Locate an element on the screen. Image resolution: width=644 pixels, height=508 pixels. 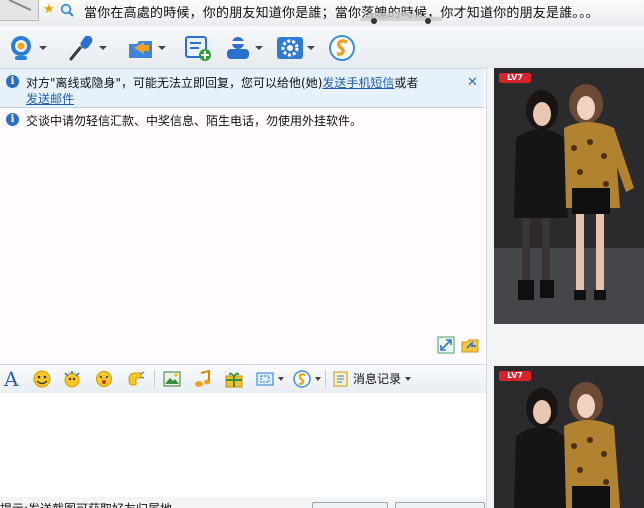
remote-assist-button is located at coordinates (243, 48).